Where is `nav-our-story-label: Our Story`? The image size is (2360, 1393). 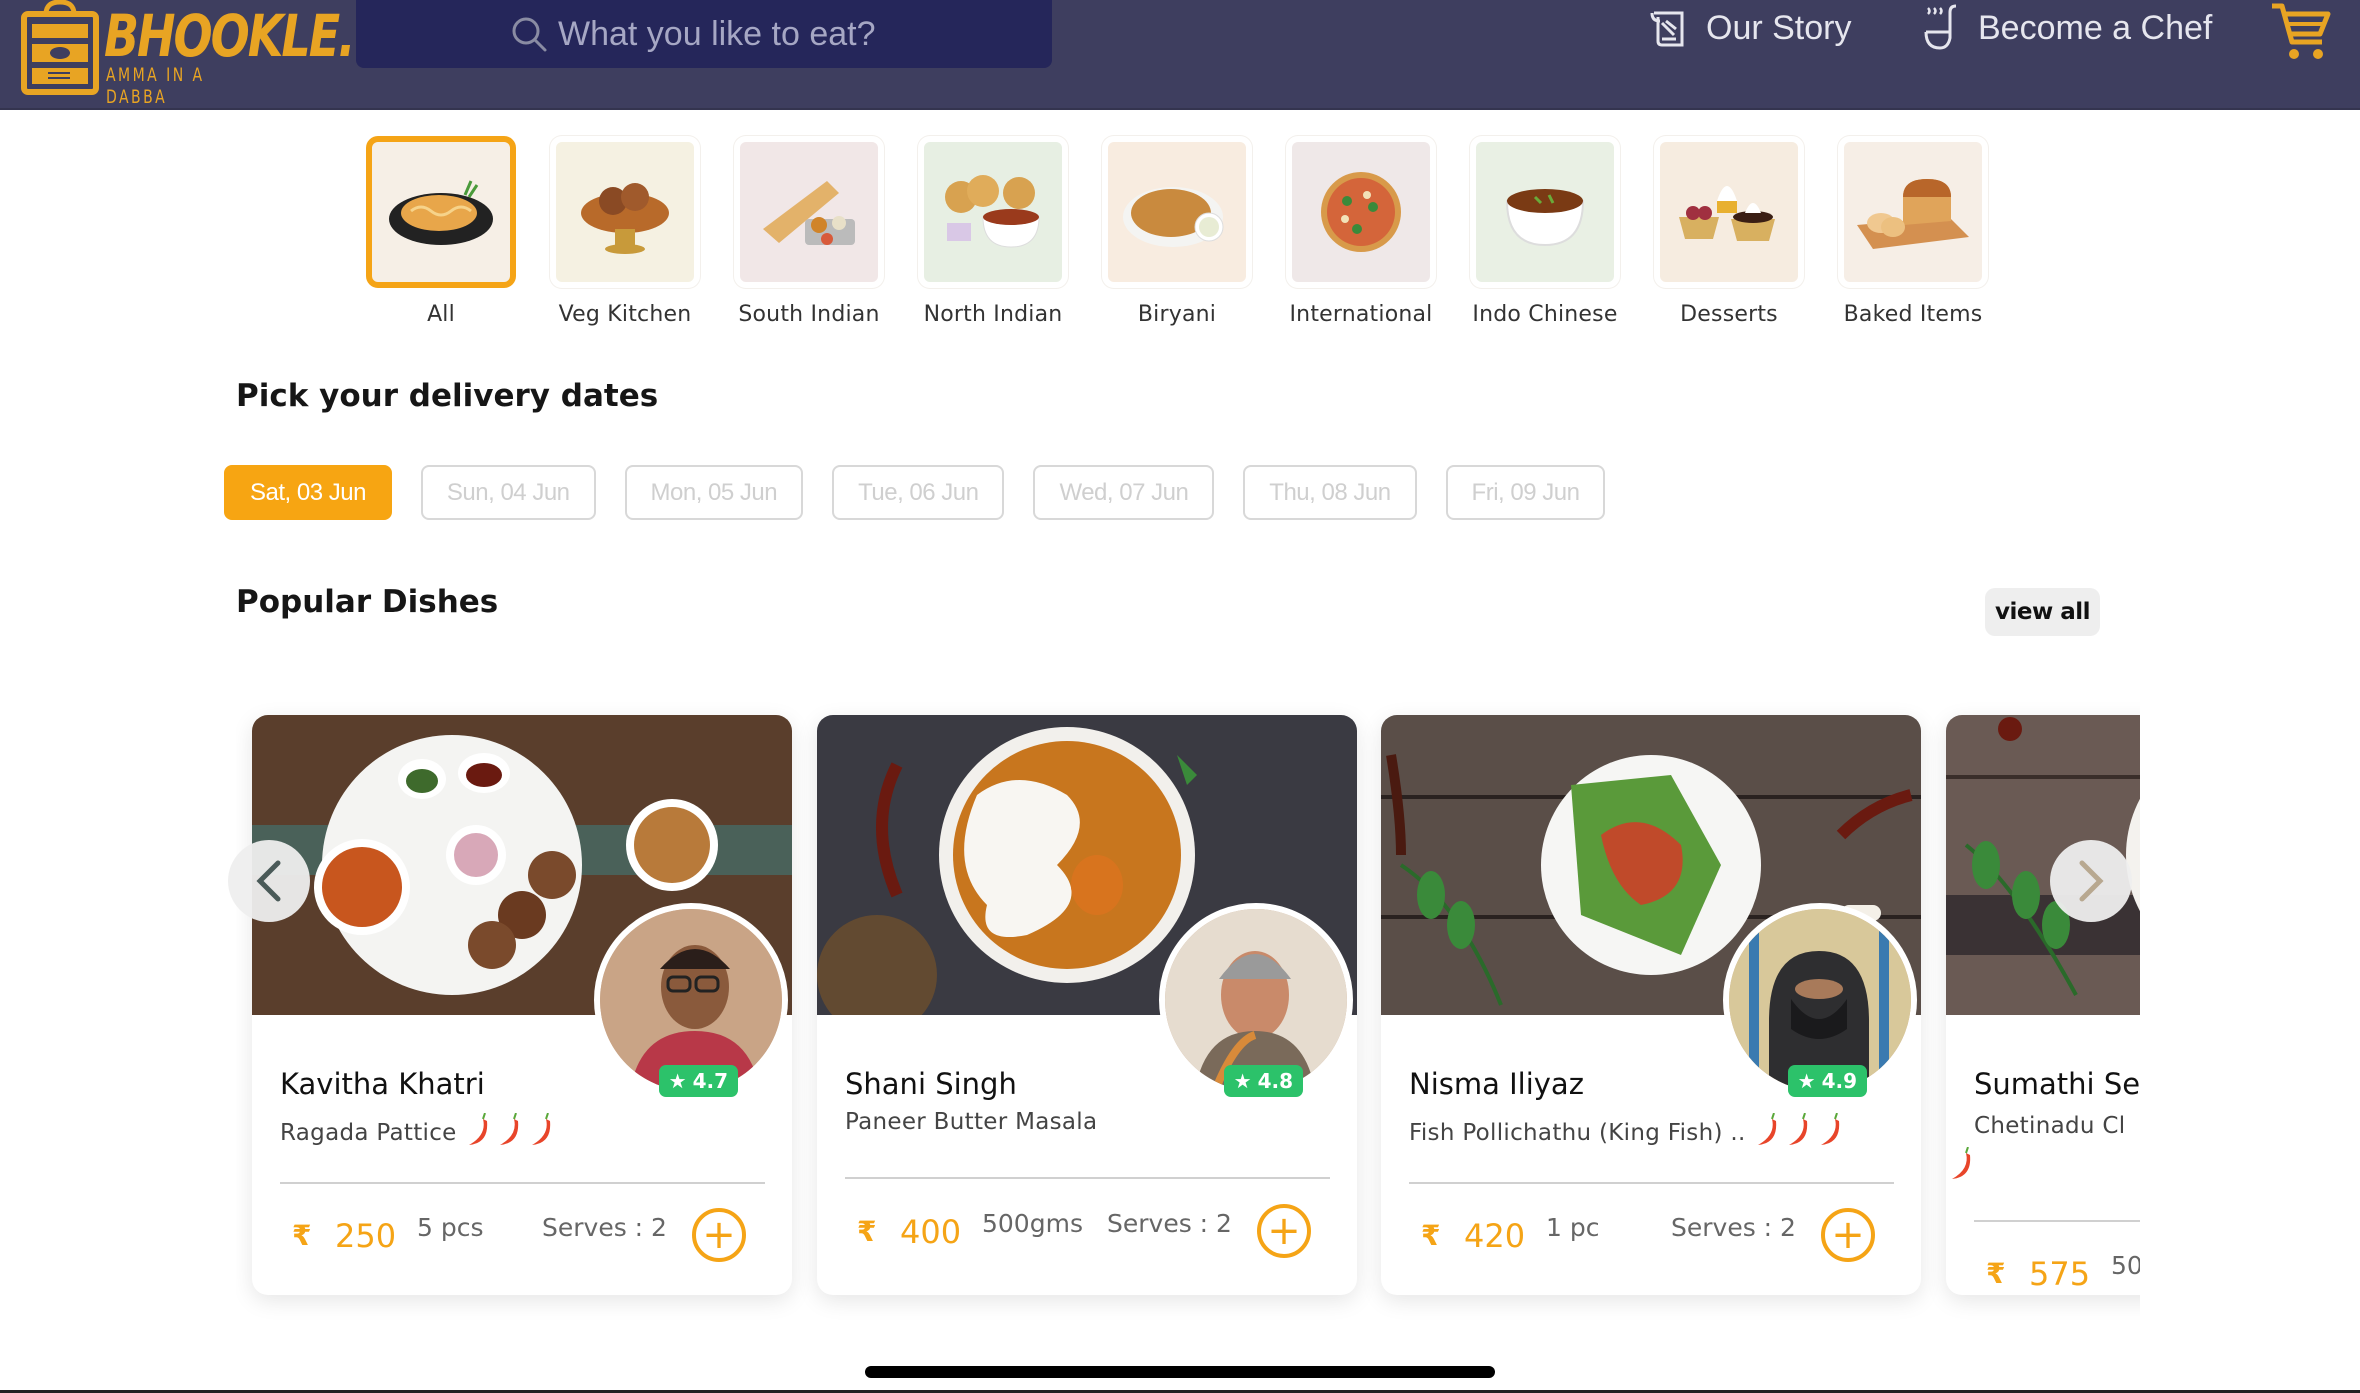 nav-our-story-label: Our Story is located at coordinates (1779, 27).